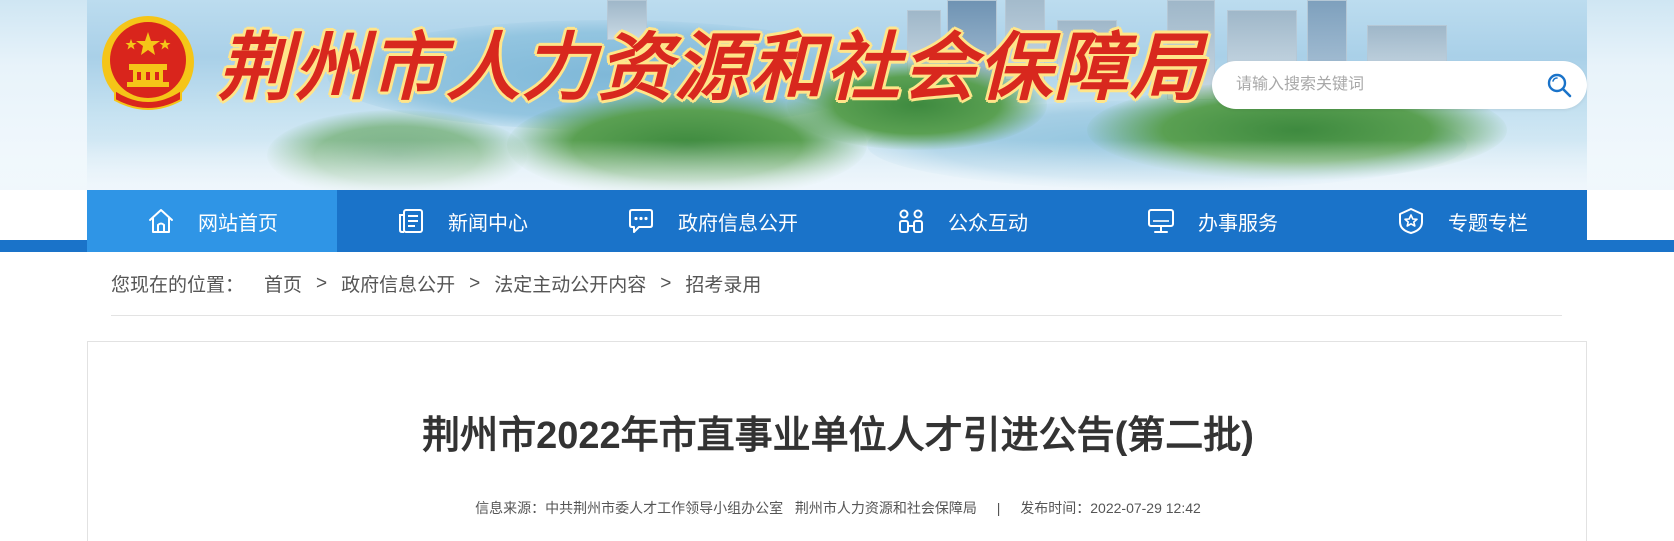 The width and height of the screenshot is (1674, 541). I want to click on news-icon, so click(411, 221).